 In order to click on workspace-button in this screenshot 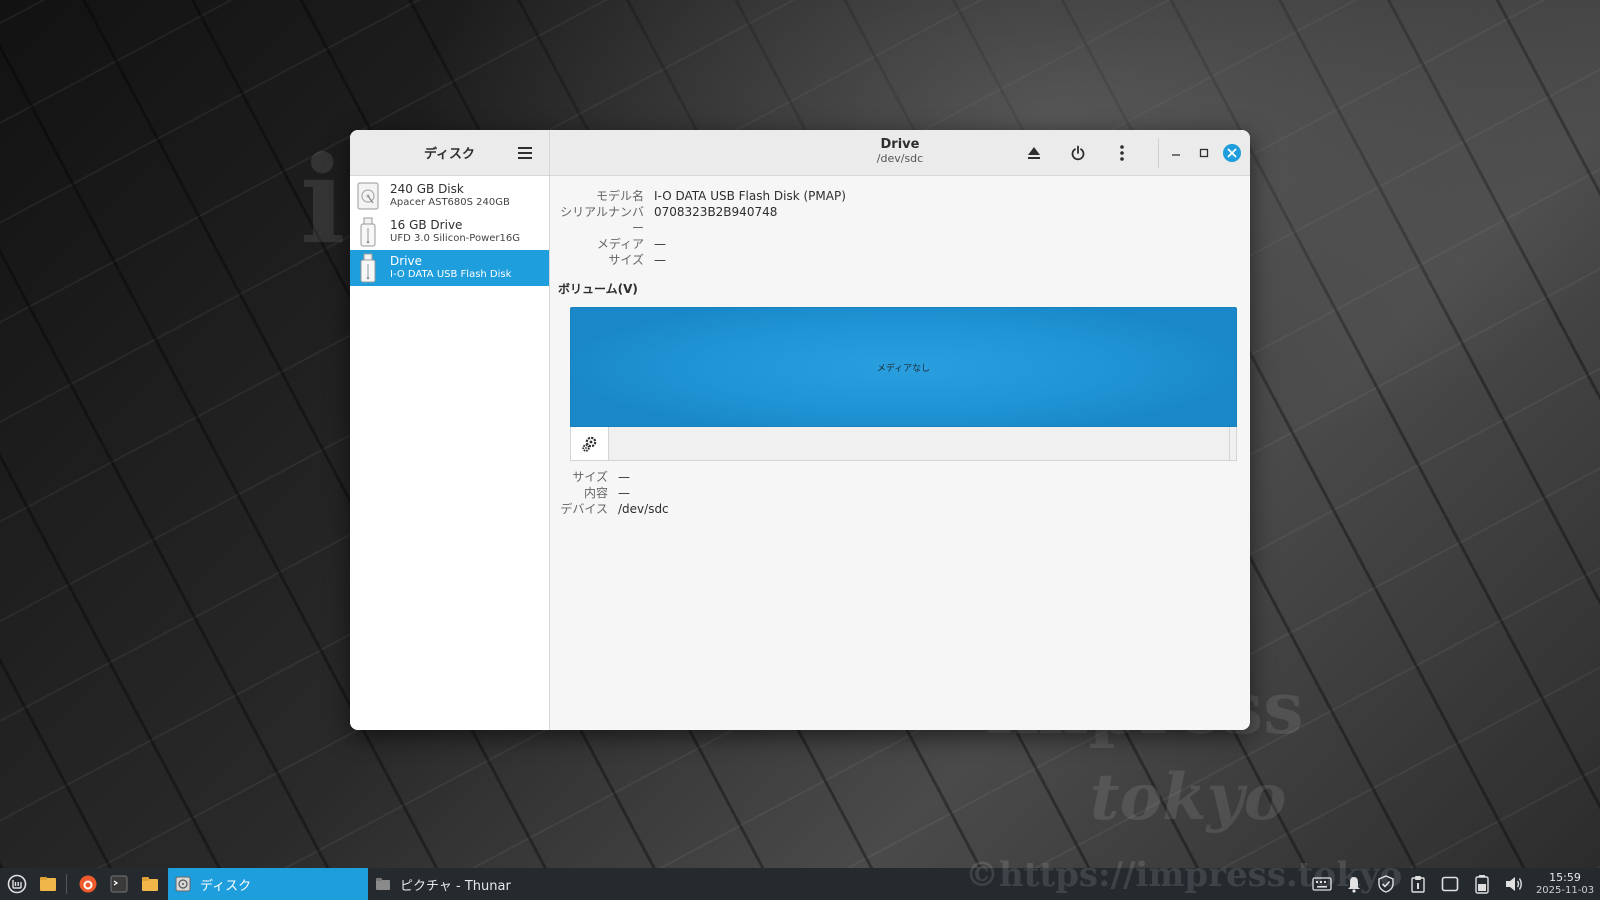, I will do `click(1450, 884)`.